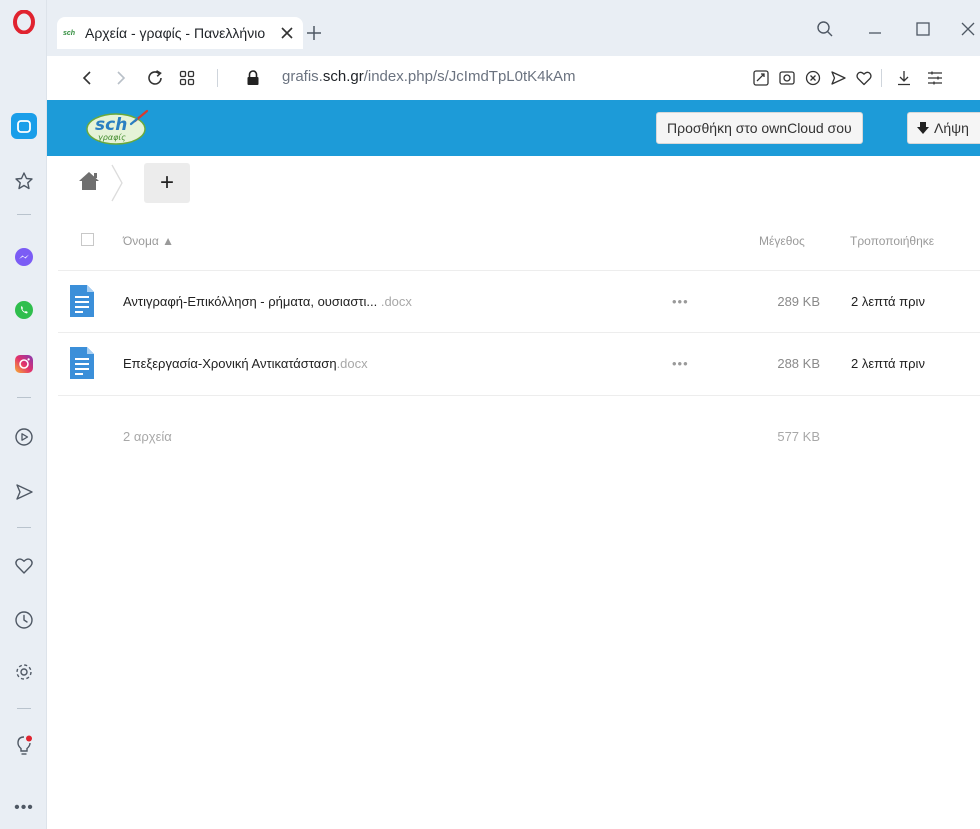  Describe the element at coordinates (24, 746) in the screenshot. I see `lucid-mode-icon` at that location.